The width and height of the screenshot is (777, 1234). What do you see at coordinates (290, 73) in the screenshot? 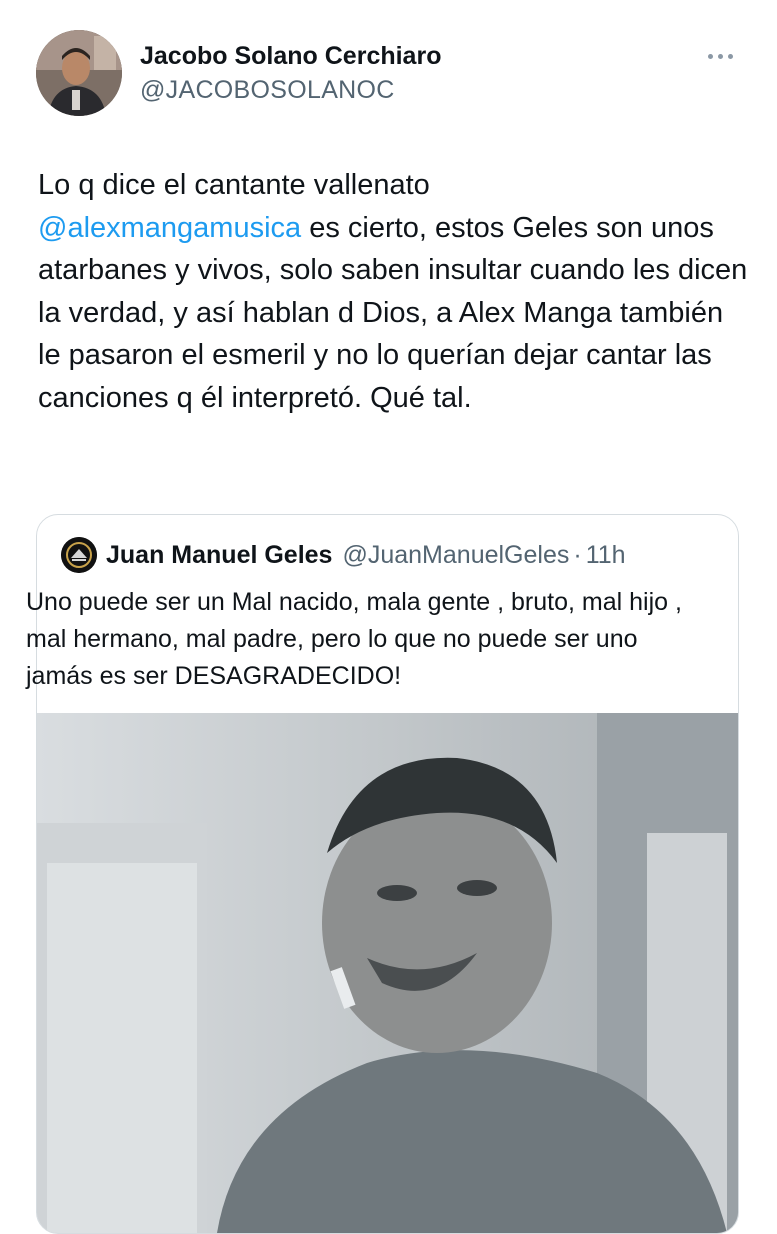
I see `author-names: Jacobo Solano Cerchiaro @JACOBOSOLANOC` at bounding box center [290, 73].